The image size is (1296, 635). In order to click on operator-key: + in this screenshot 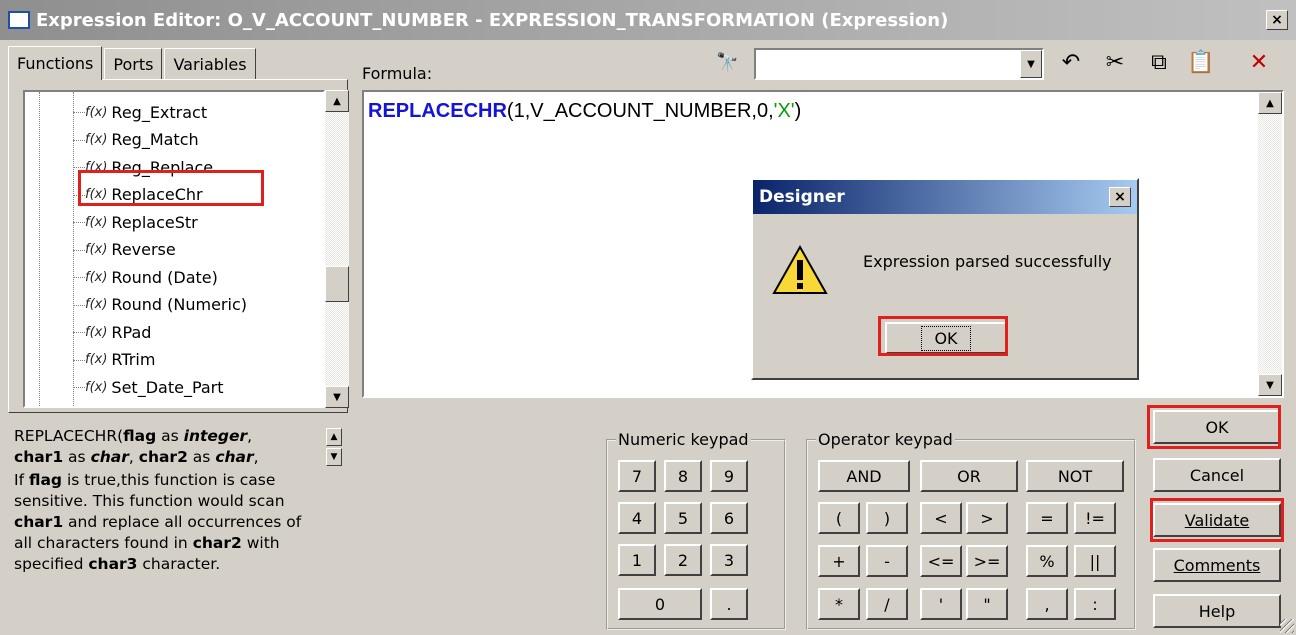, I will do `click(839, 561)`.